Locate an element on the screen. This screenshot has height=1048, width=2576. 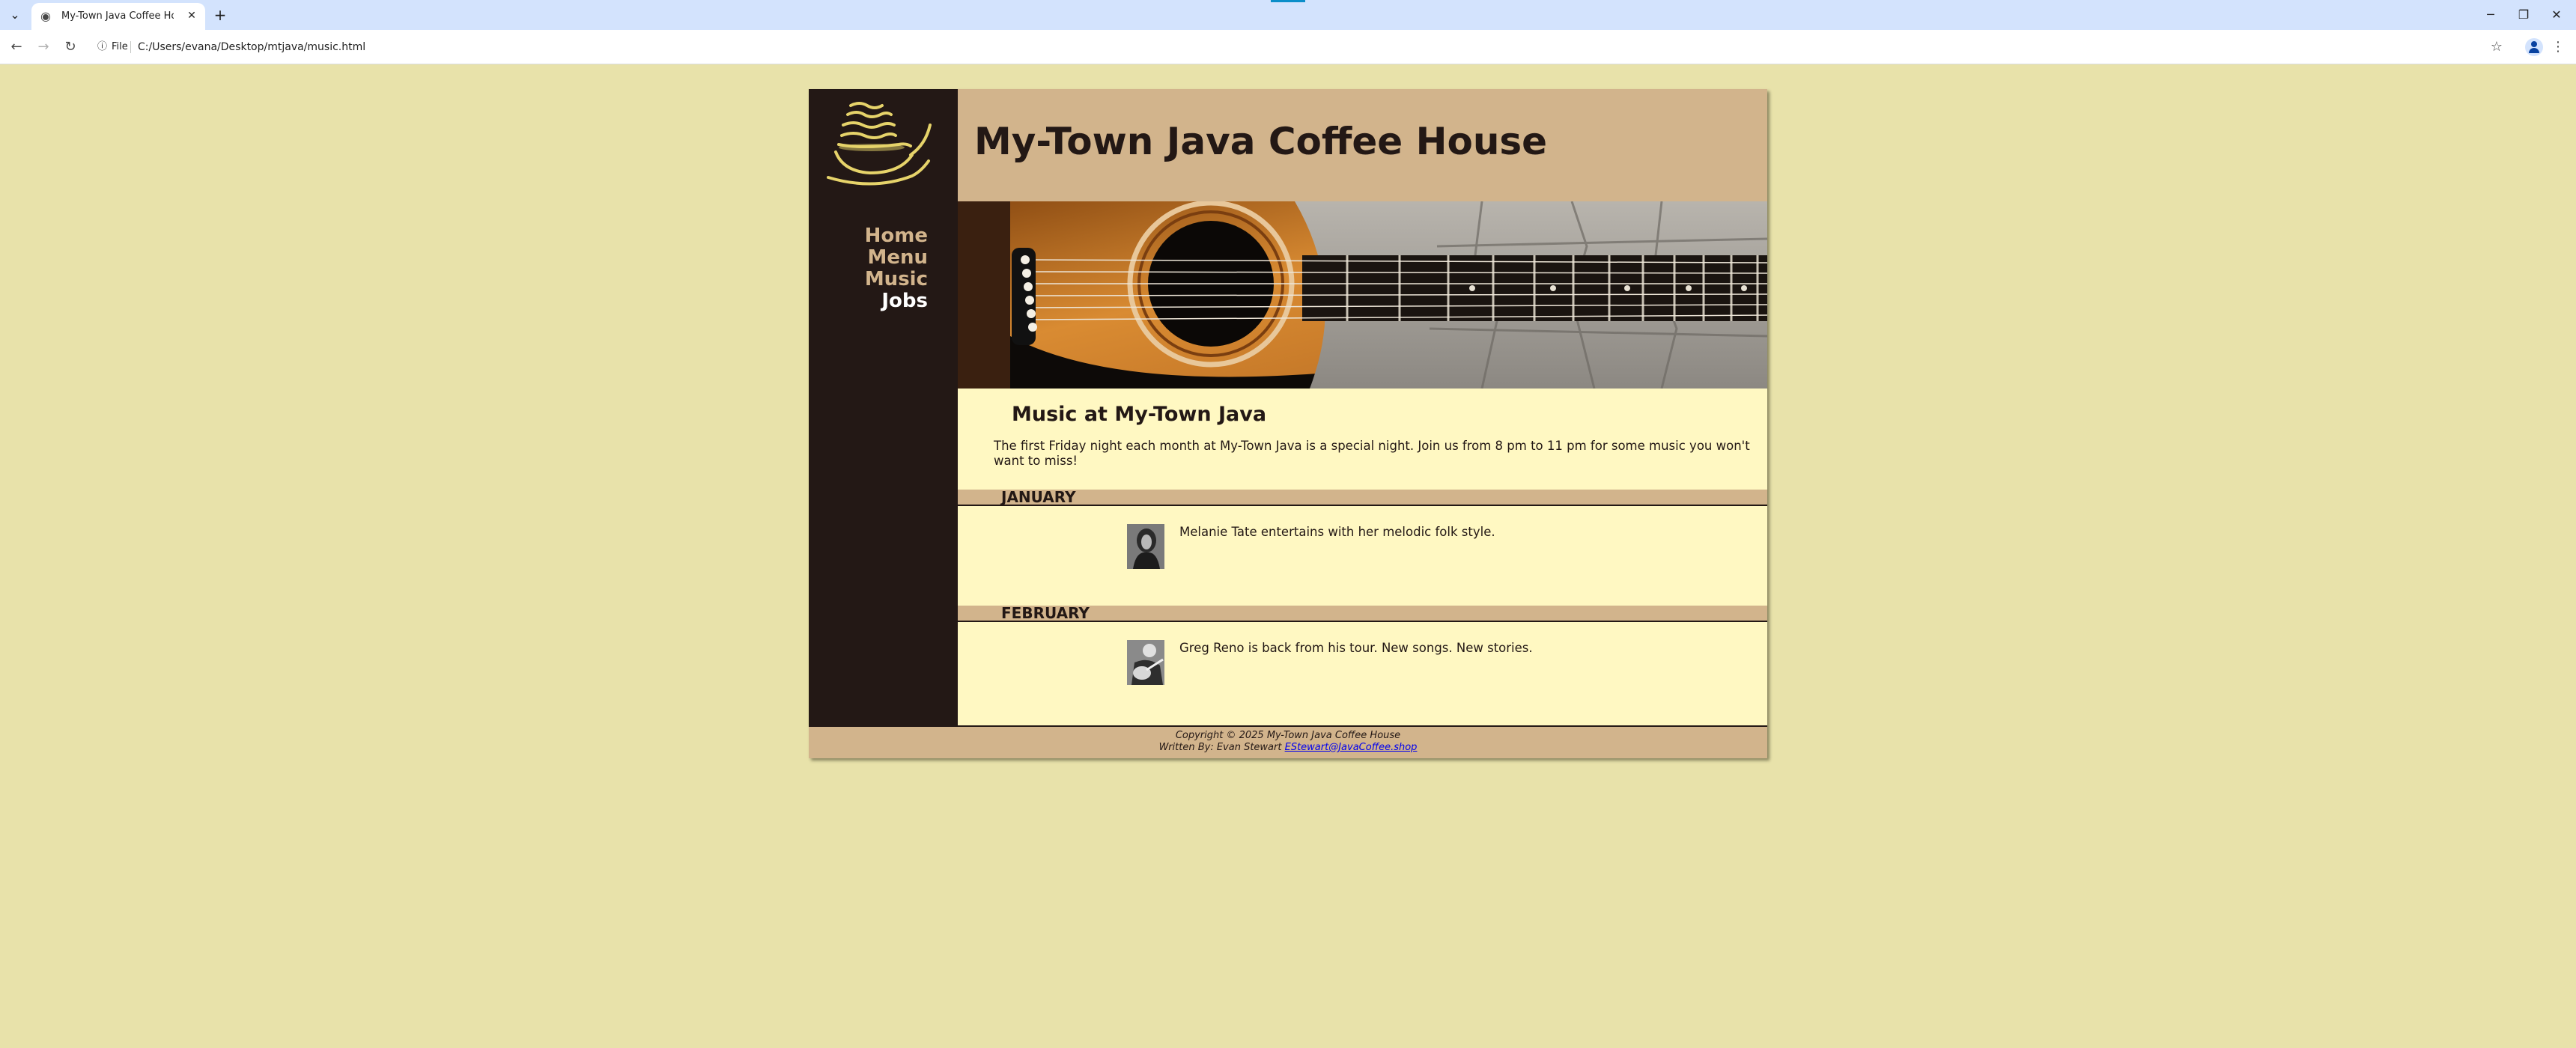
tab-title: My-Town Java Coffee House M is located at coordinates (117, 16).